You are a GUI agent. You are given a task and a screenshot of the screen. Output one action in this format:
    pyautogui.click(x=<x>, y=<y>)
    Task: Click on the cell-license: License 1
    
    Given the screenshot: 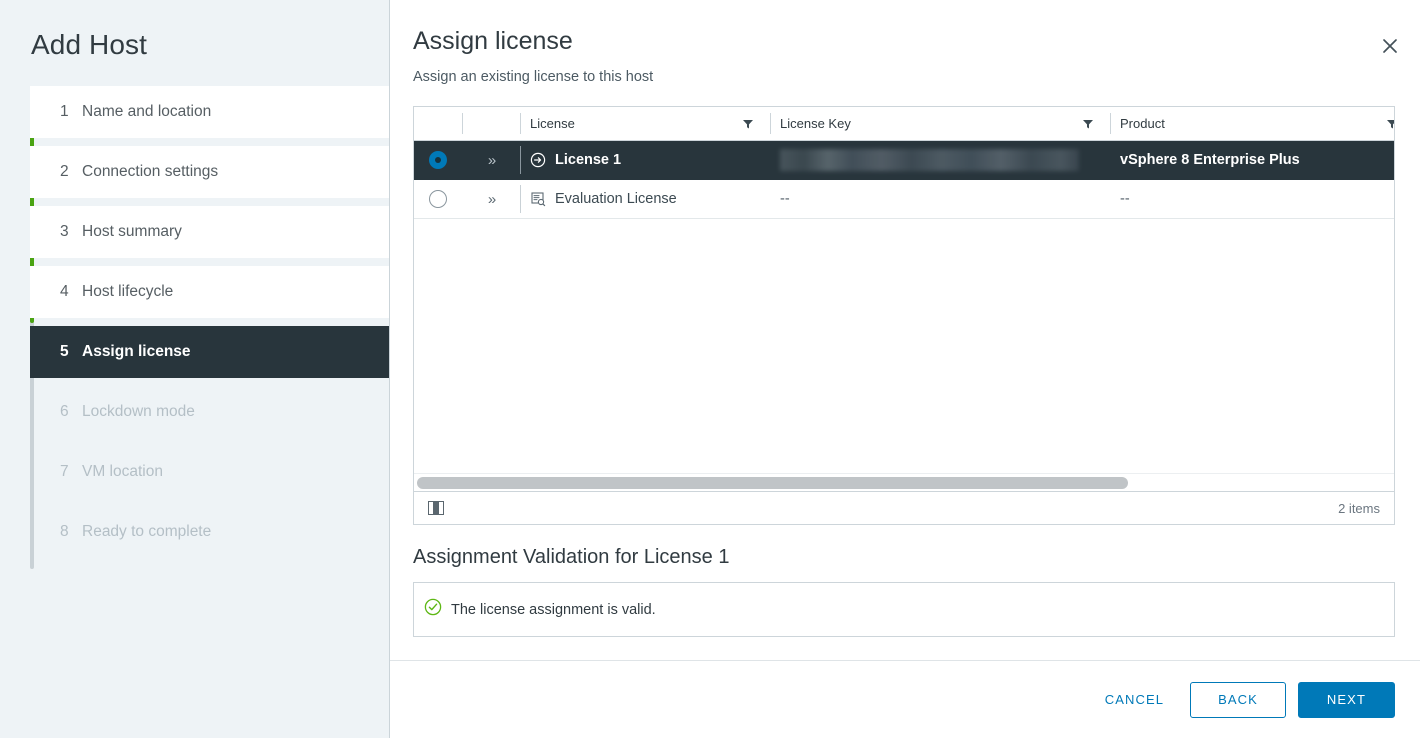 What is the action you would take?
    pyautogui.click(x=645, y=160)
    